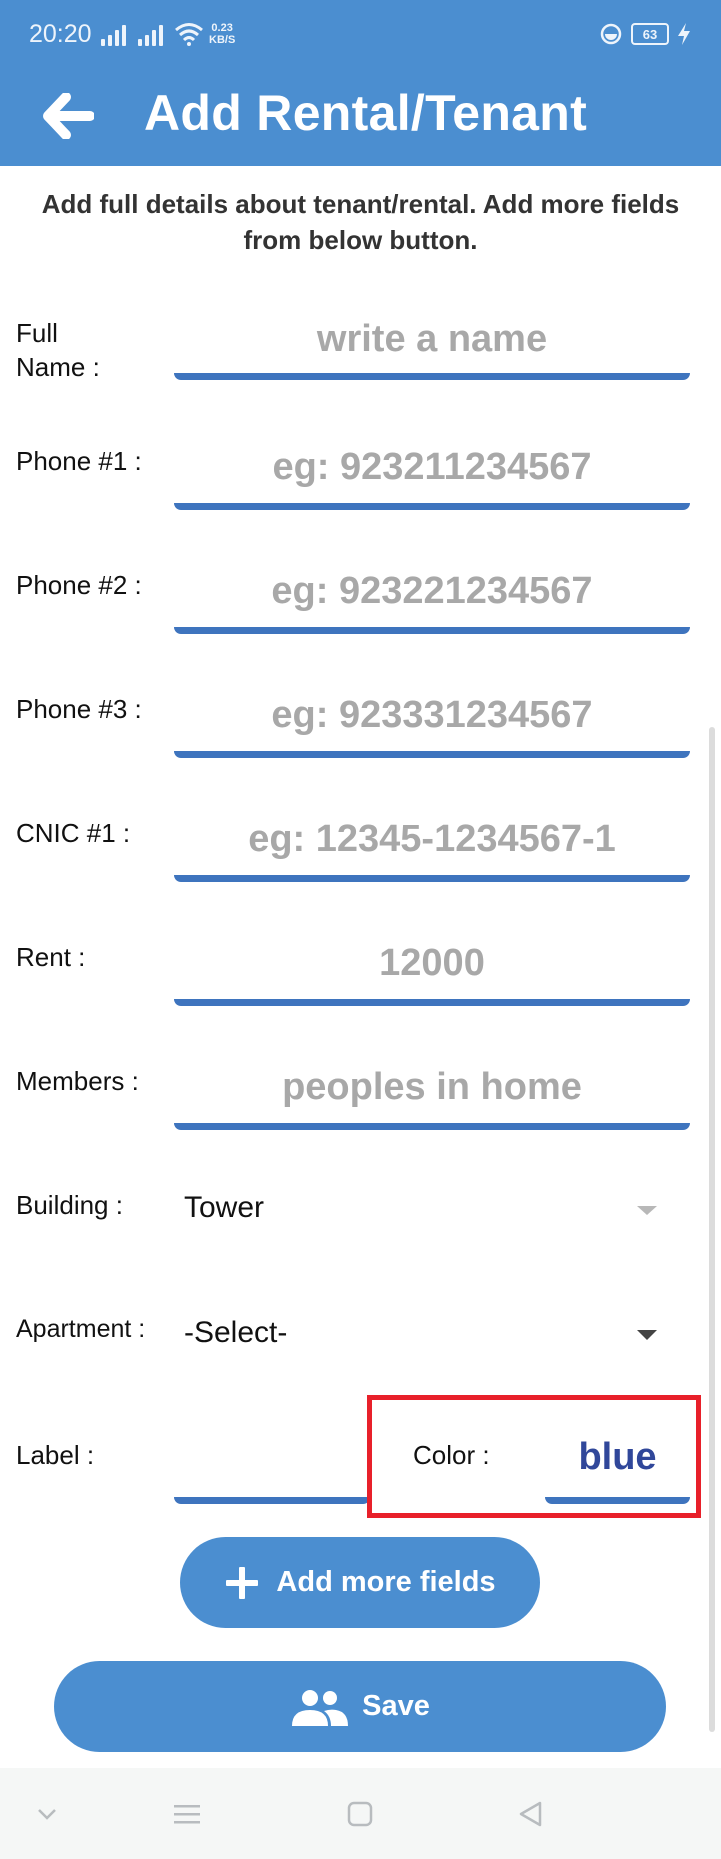 The image size is (721, 1859). Describe the element at coordinates (432, 591) in the screenshot. I see `phone2-input` at that location.